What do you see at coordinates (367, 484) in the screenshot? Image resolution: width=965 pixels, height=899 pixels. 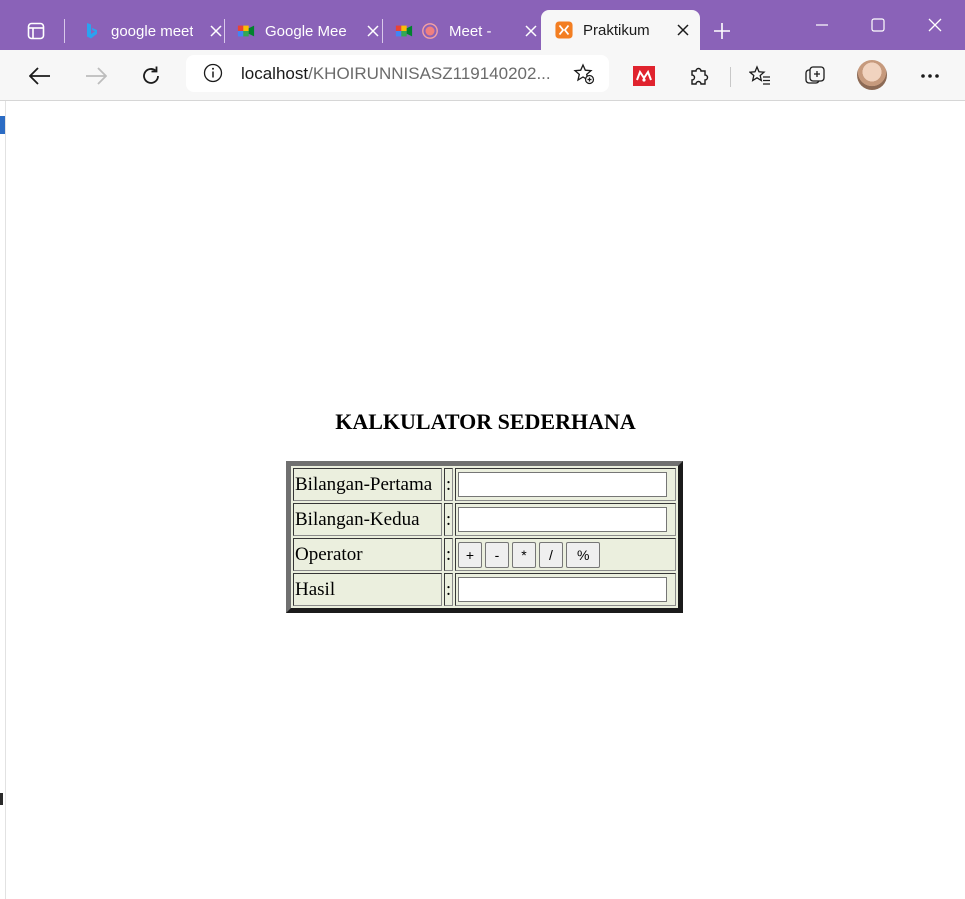 I see `first-number-label: Bilangan-Pertama` at bounding box center [367, 484].